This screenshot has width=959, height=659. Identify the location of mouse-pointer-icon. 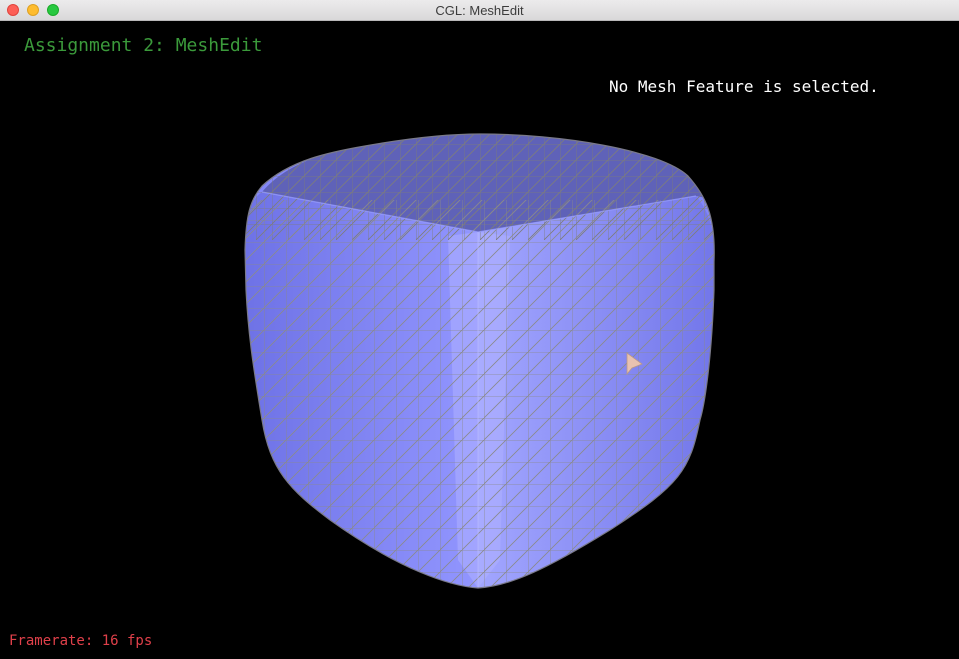
(634, 364).